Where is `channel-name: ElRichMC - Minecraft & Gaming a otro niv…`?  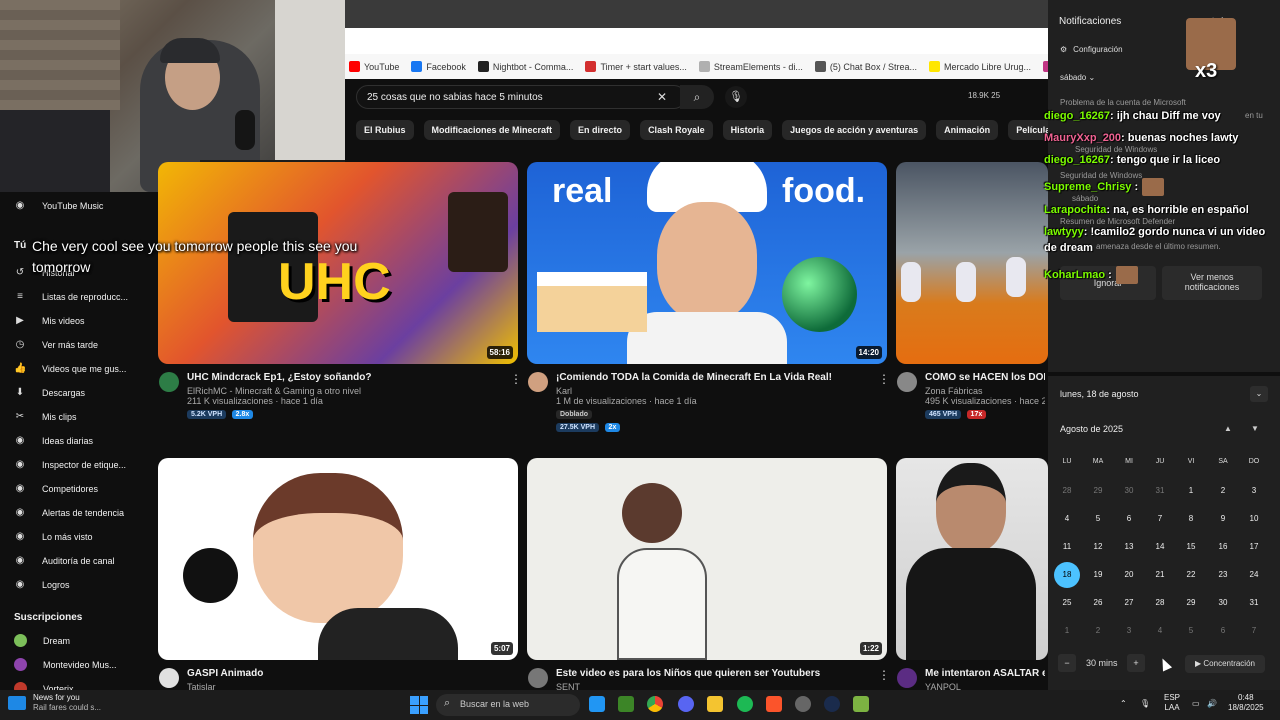 channel-name: ElRichMC - Minecraft & Gaming a otro niv… is located at coordinates (279, 391).